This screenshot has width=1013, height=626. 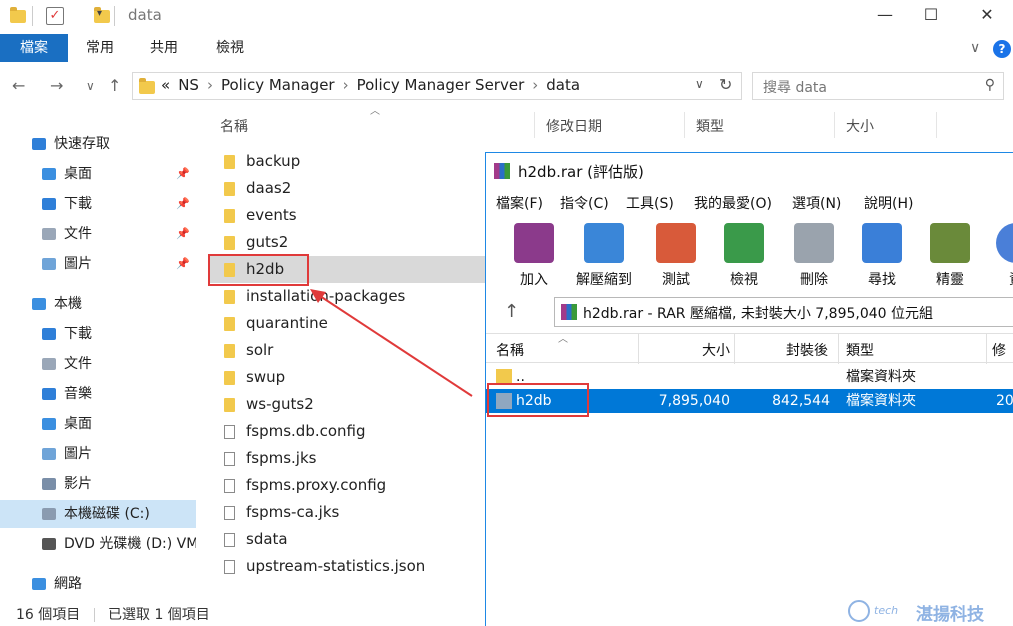 What do you see at coordinates (1004, 243) in the screenshot?
I see `info-icon` at bounding box center [1004, 243].